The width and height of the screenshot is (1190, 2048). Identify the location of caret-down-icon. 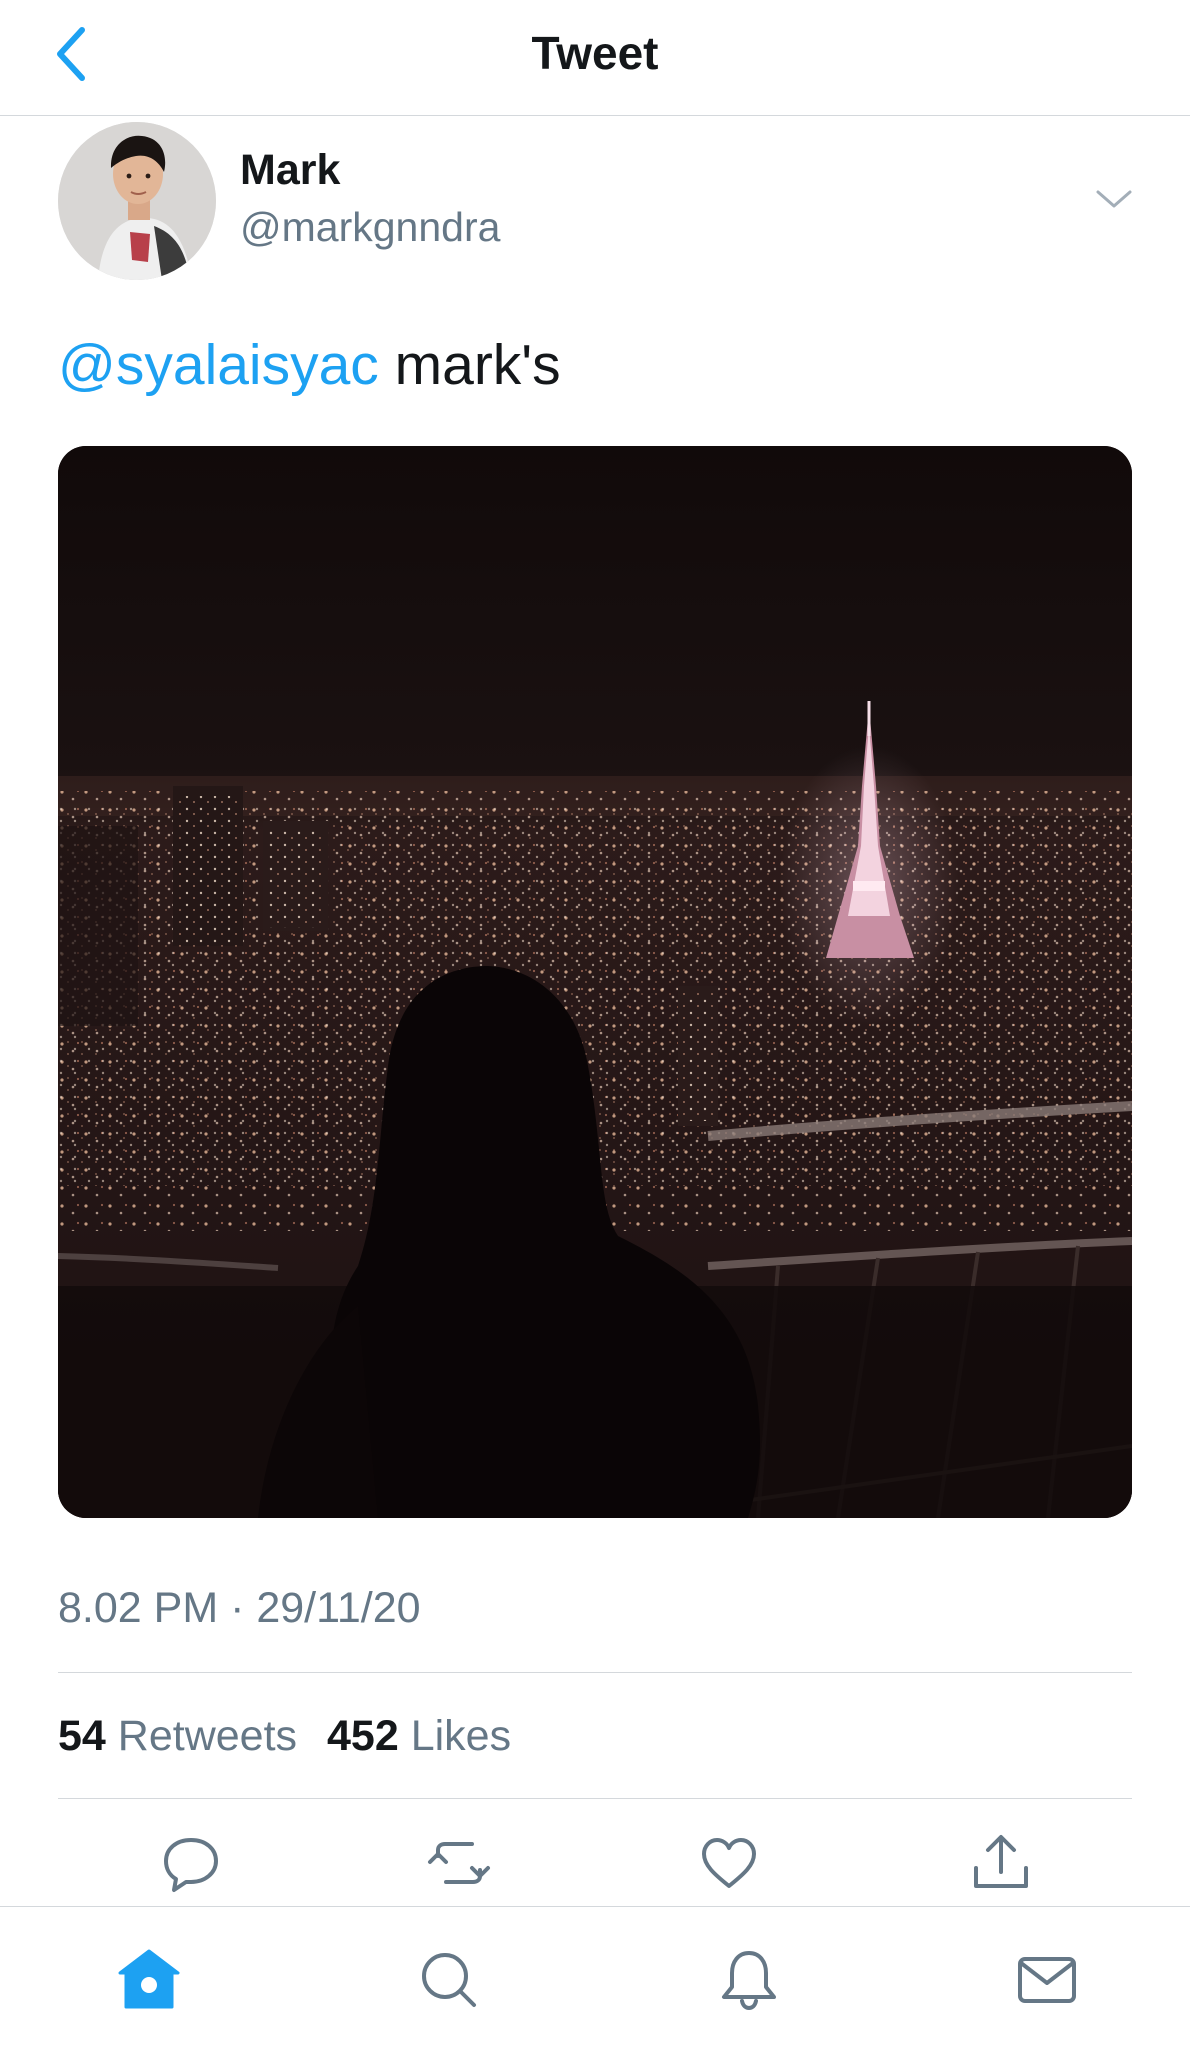
(1114, 199).